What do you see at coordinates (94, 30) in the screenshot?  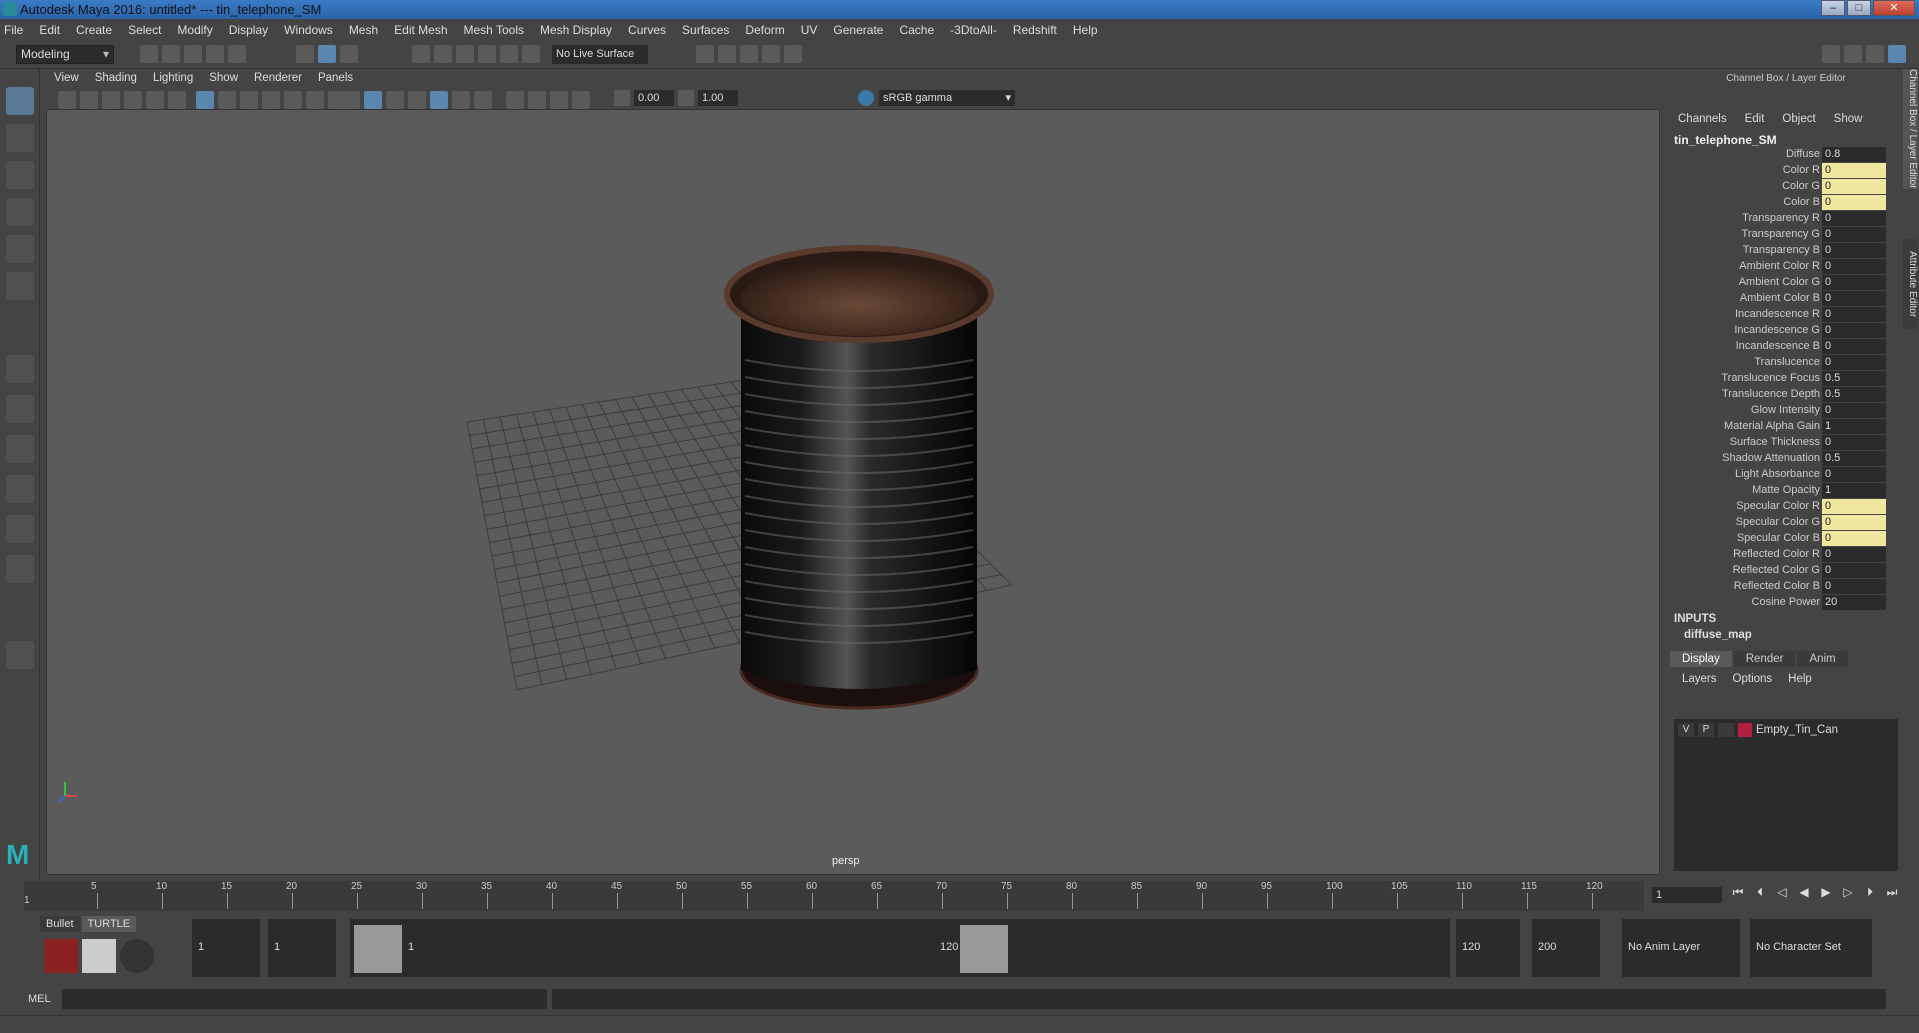 I see `menu-create: Create` at bounding box center [94, 30].